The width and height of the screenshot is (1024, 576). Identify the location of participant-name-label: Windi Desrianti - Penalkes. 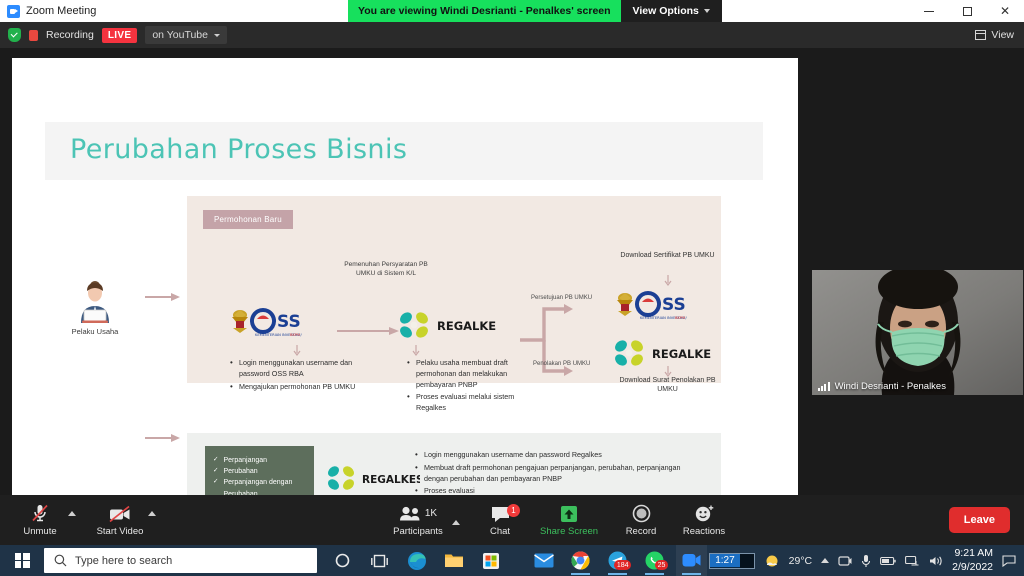
(890, 386).